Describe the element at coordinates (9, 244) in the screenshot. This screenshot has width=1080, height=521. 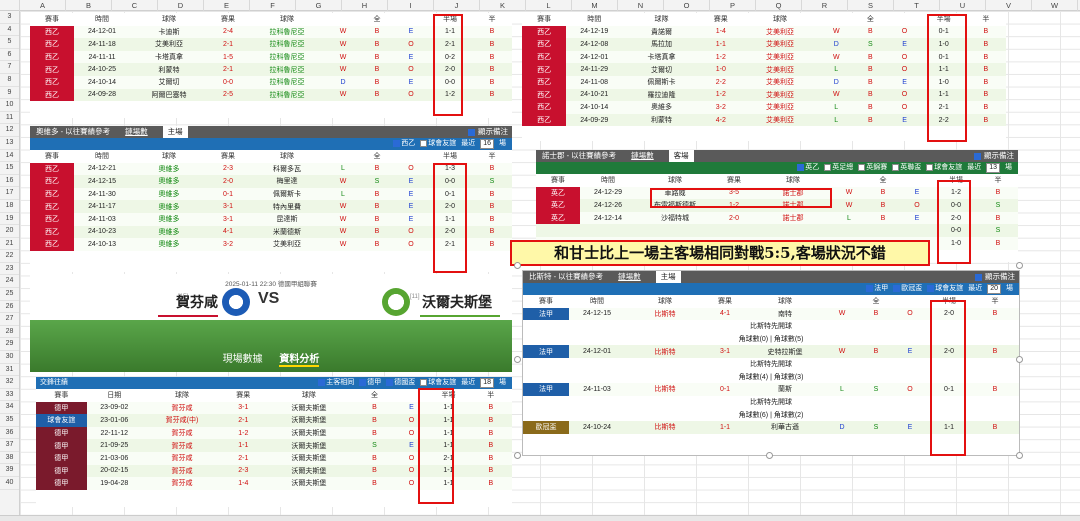
I see `row-header: 21` at that location.